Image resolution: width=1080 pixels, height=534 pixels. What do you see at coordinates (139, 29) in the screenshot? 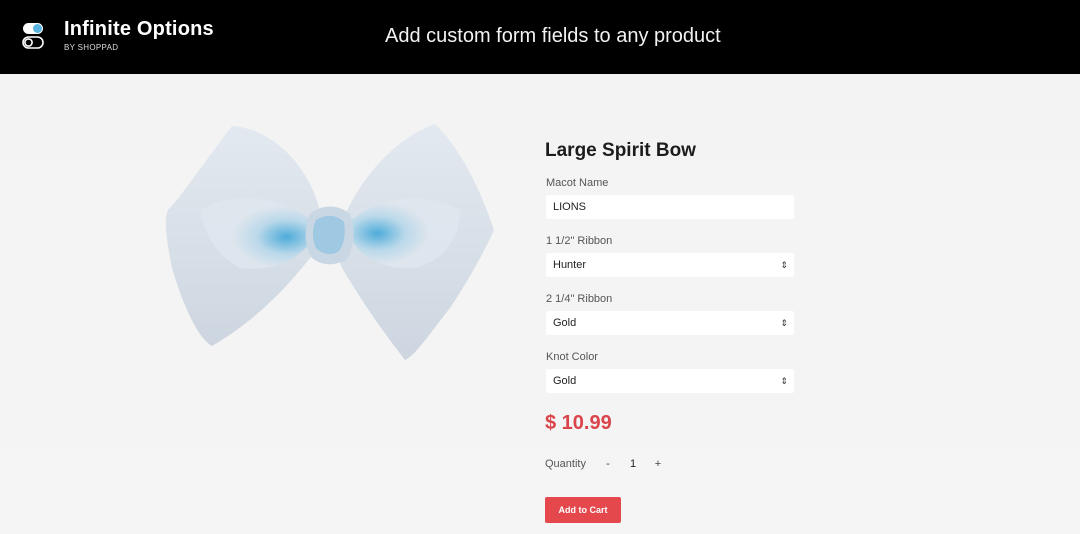
I see `brand-name: Infinite Options` at bounding box center [139, 29].